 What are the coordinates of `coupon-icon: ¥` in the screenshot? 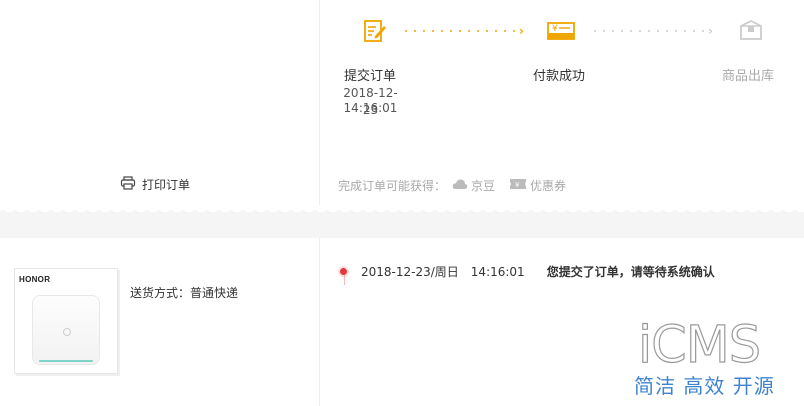 It's located at (518, 185).